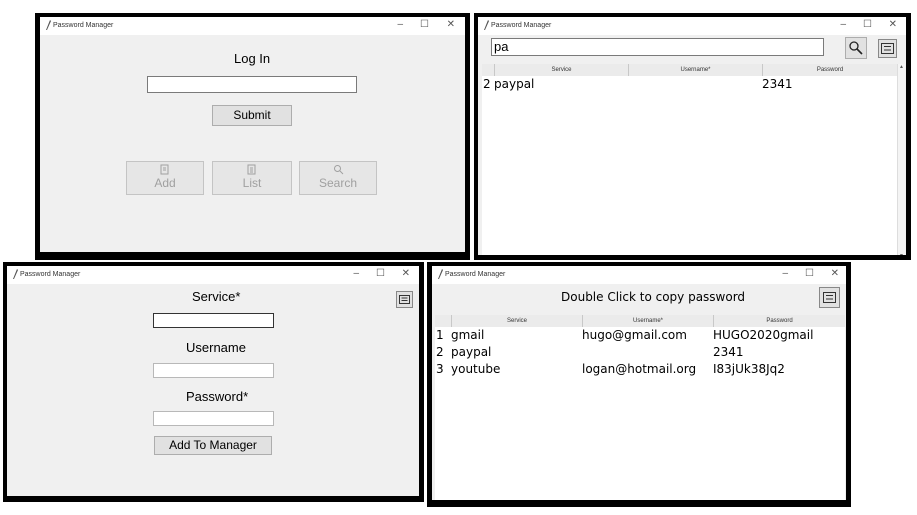 This screenshot has height=515, width=917. I want to click on search-label: Search, so click(338, 183).